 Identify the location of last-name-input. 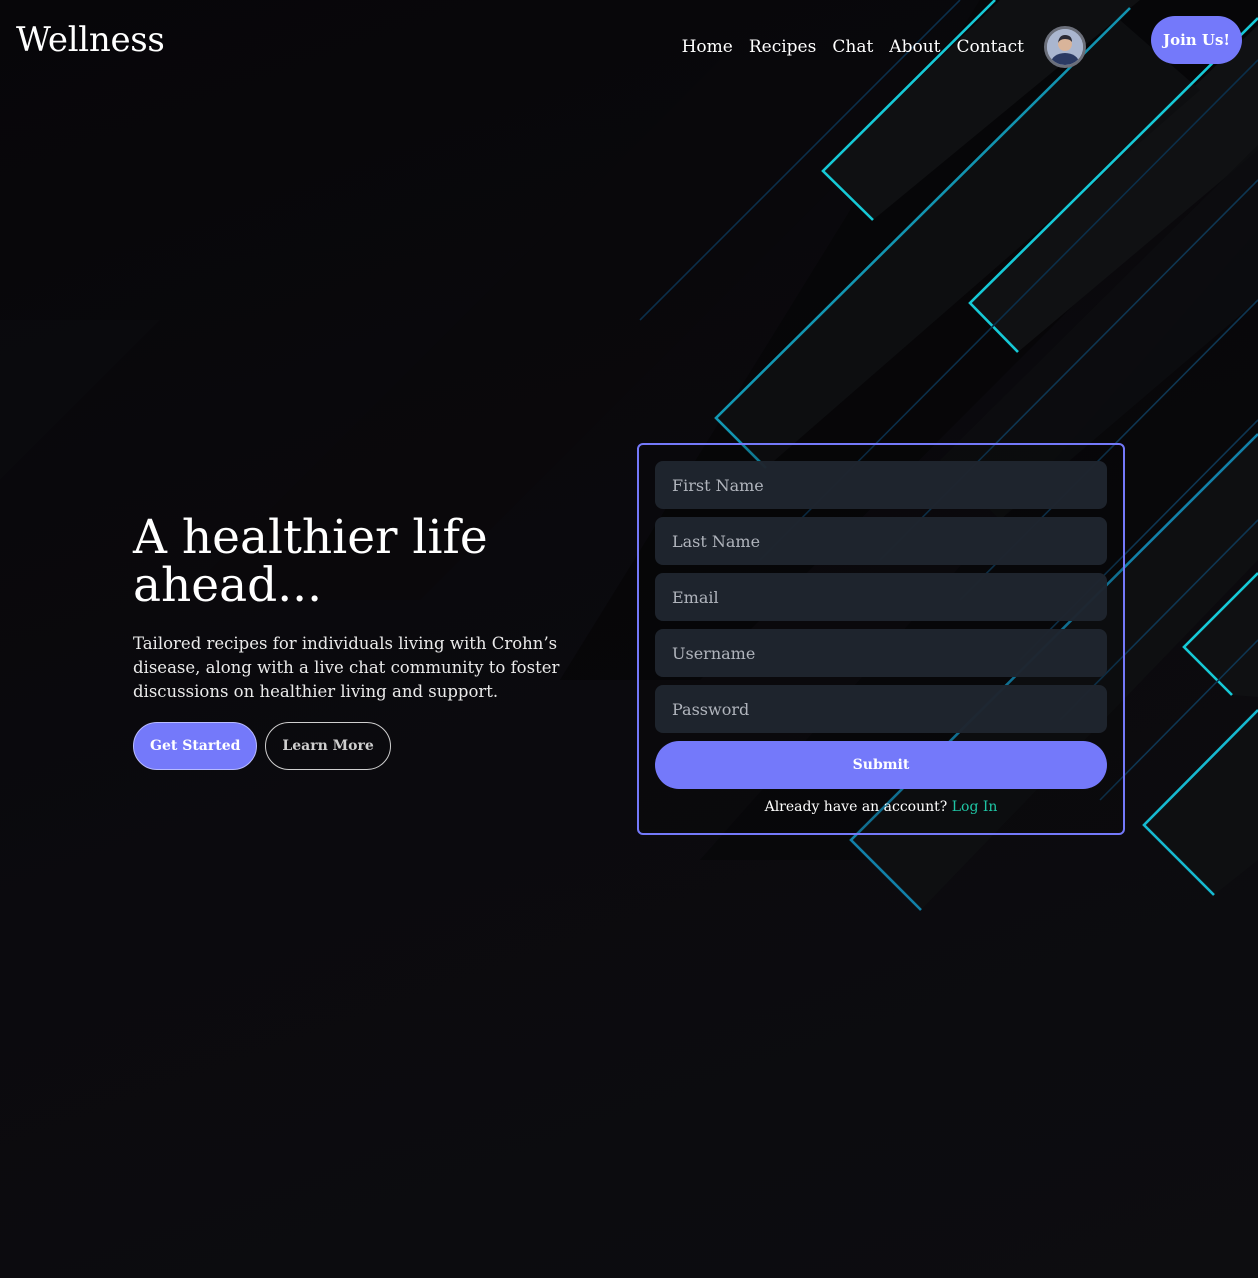
(881, 541).